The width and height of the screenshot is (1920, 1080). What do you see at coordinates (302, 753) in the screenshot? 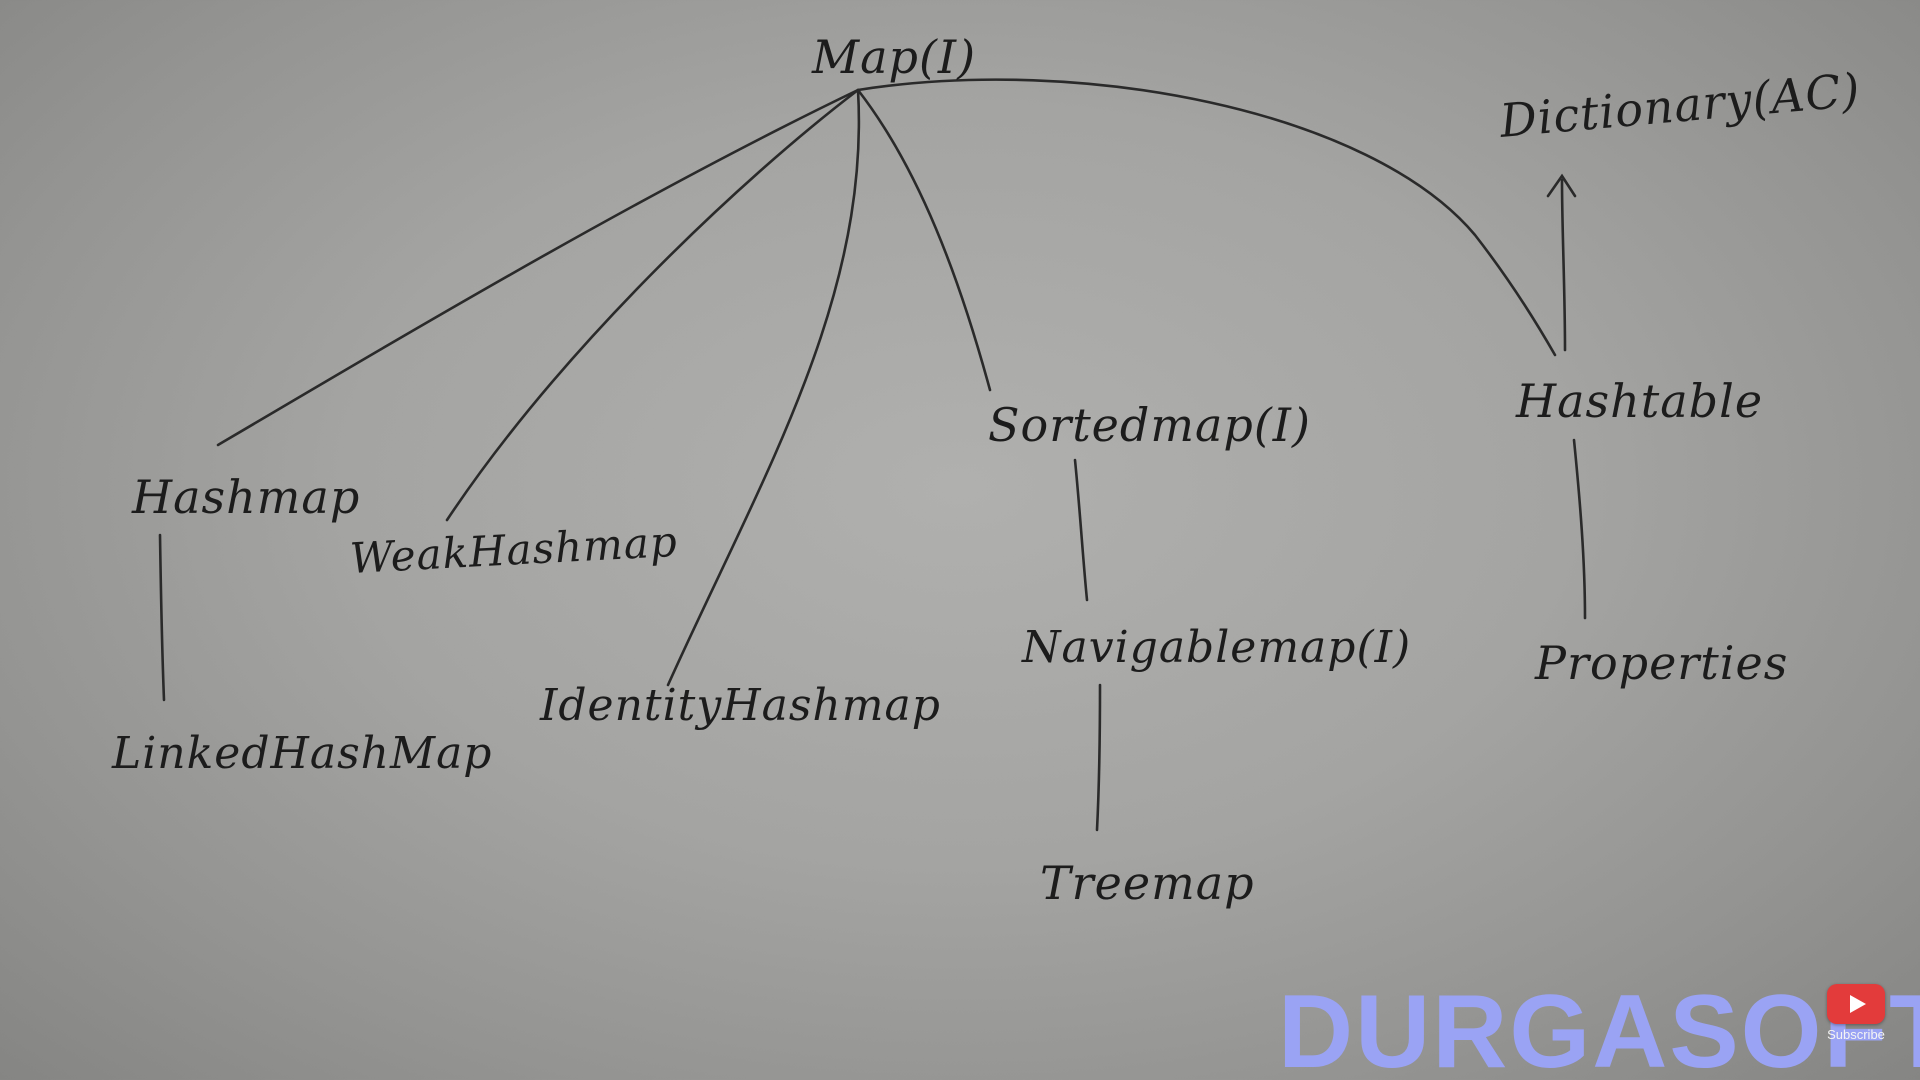
I see `node-linked-hashmap: LinkedHashMap` at bounding box center [302, 753].